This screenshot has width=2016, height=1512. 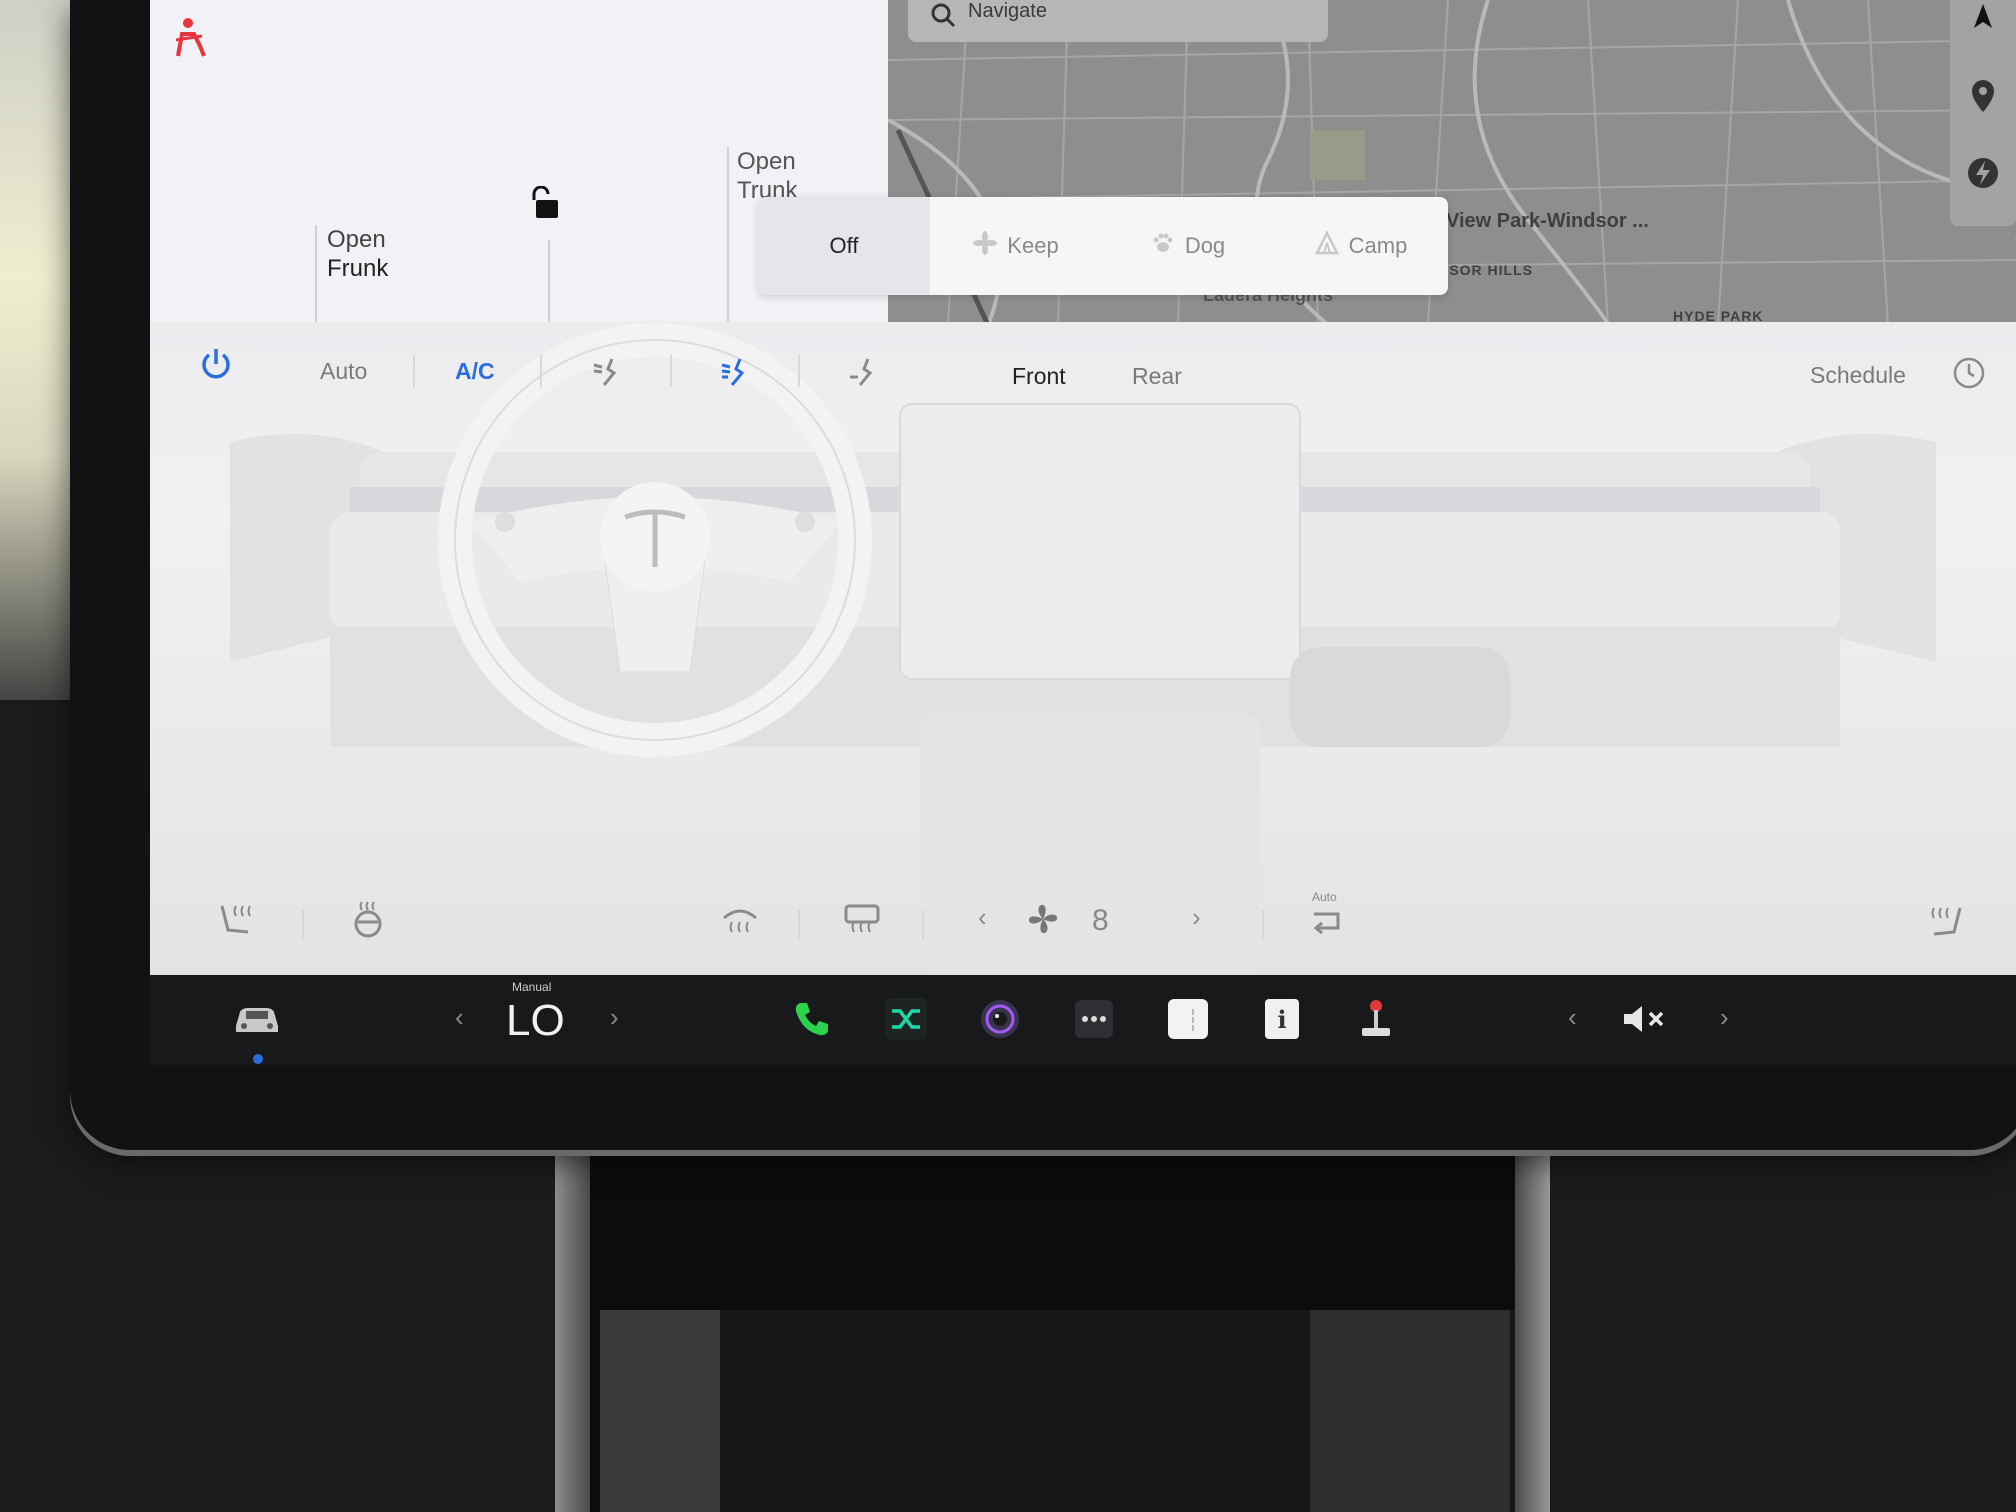 I want to click on mode-off-label: Off, so click(x=844, y=245).